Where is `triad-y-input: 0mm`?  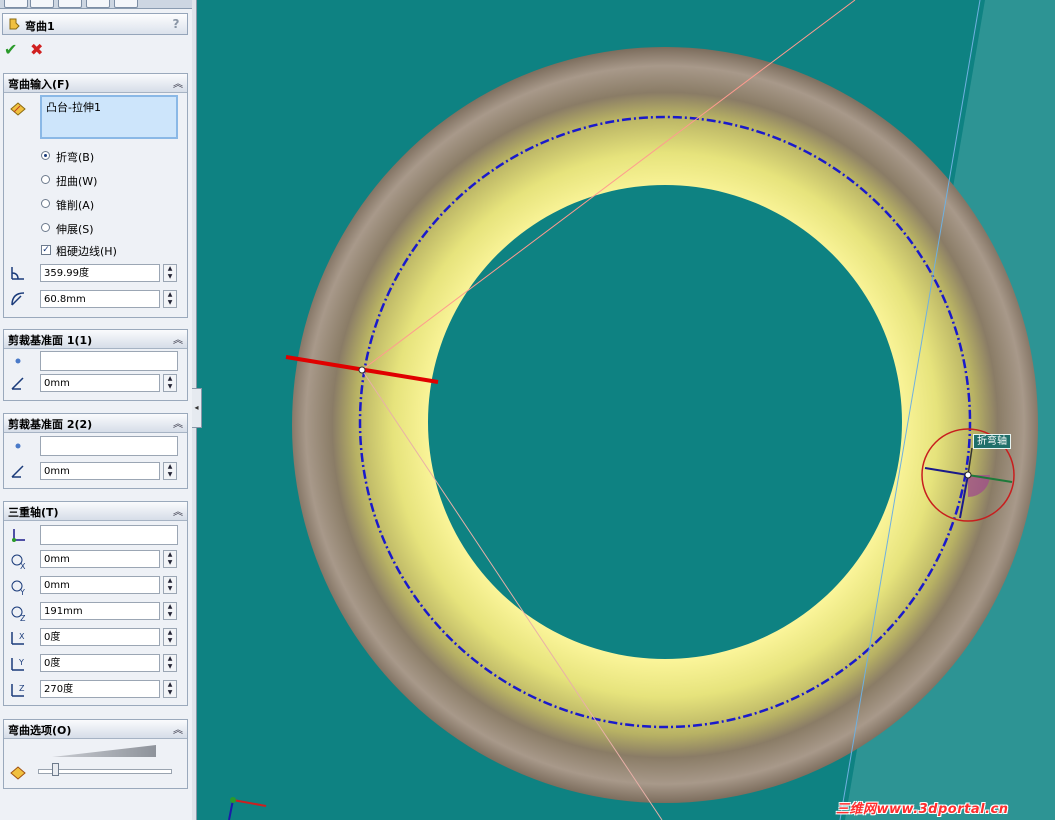
triad-y-input: 0mm is located at coordinates (100, 585).